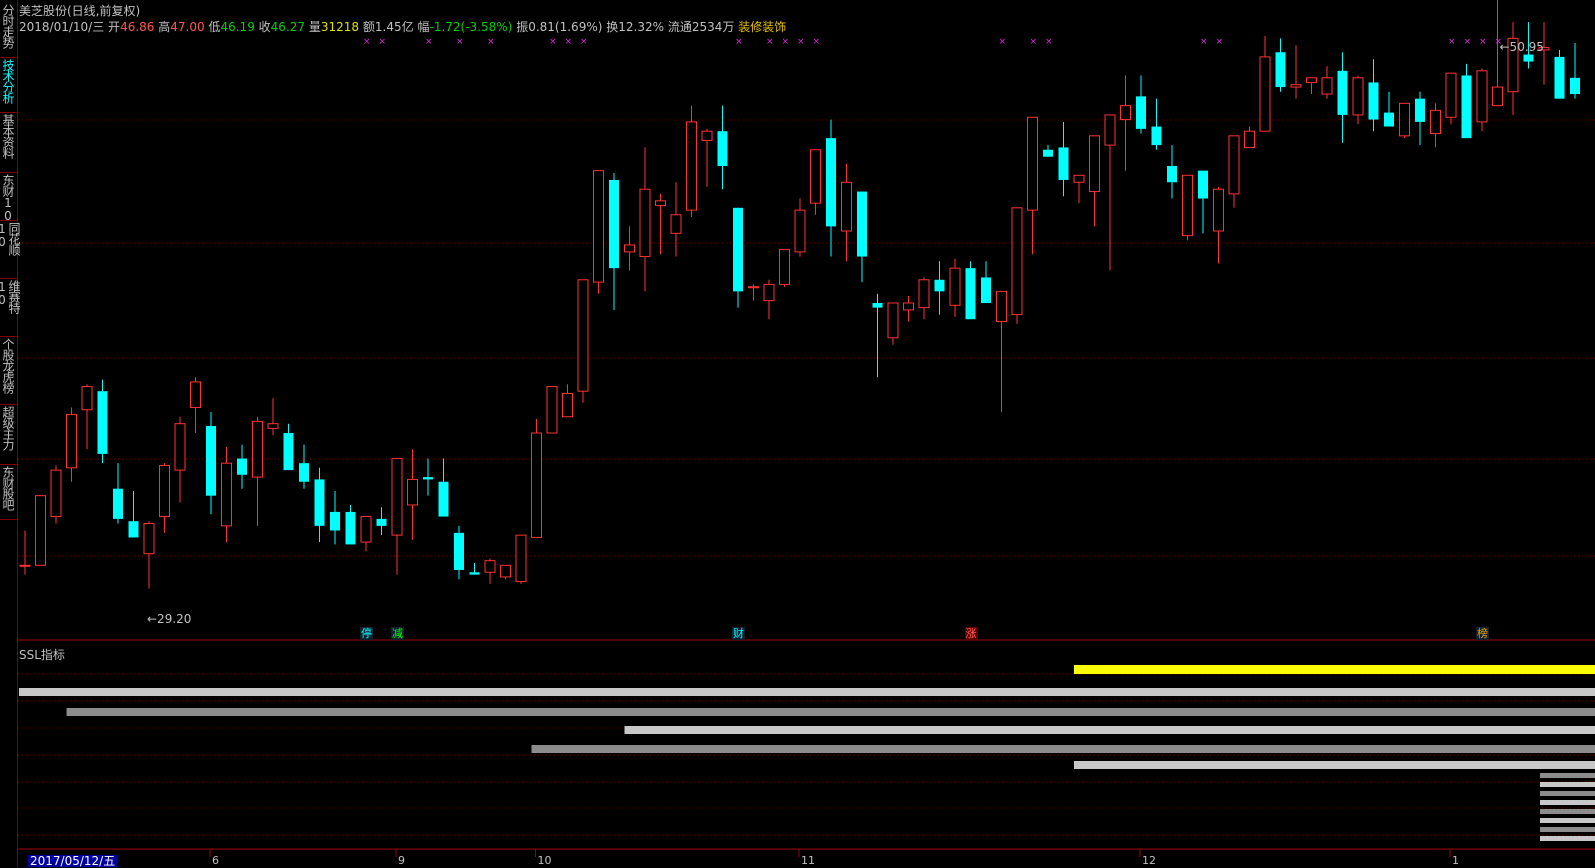 The image size is (1595, 868). What do you see at coordinates (1482, 633) in the screenshot?
I see `event-marker: 榜` at bounding box center [1482, 633].